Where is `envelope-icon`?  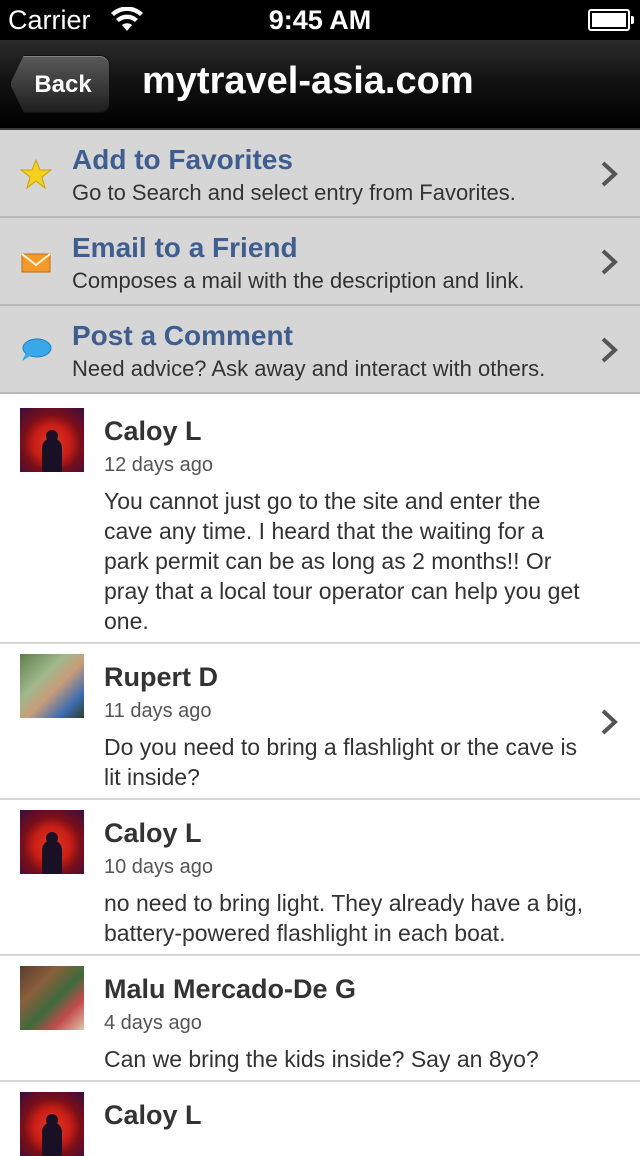
envelope-icon is located at coordinates (36, 263).